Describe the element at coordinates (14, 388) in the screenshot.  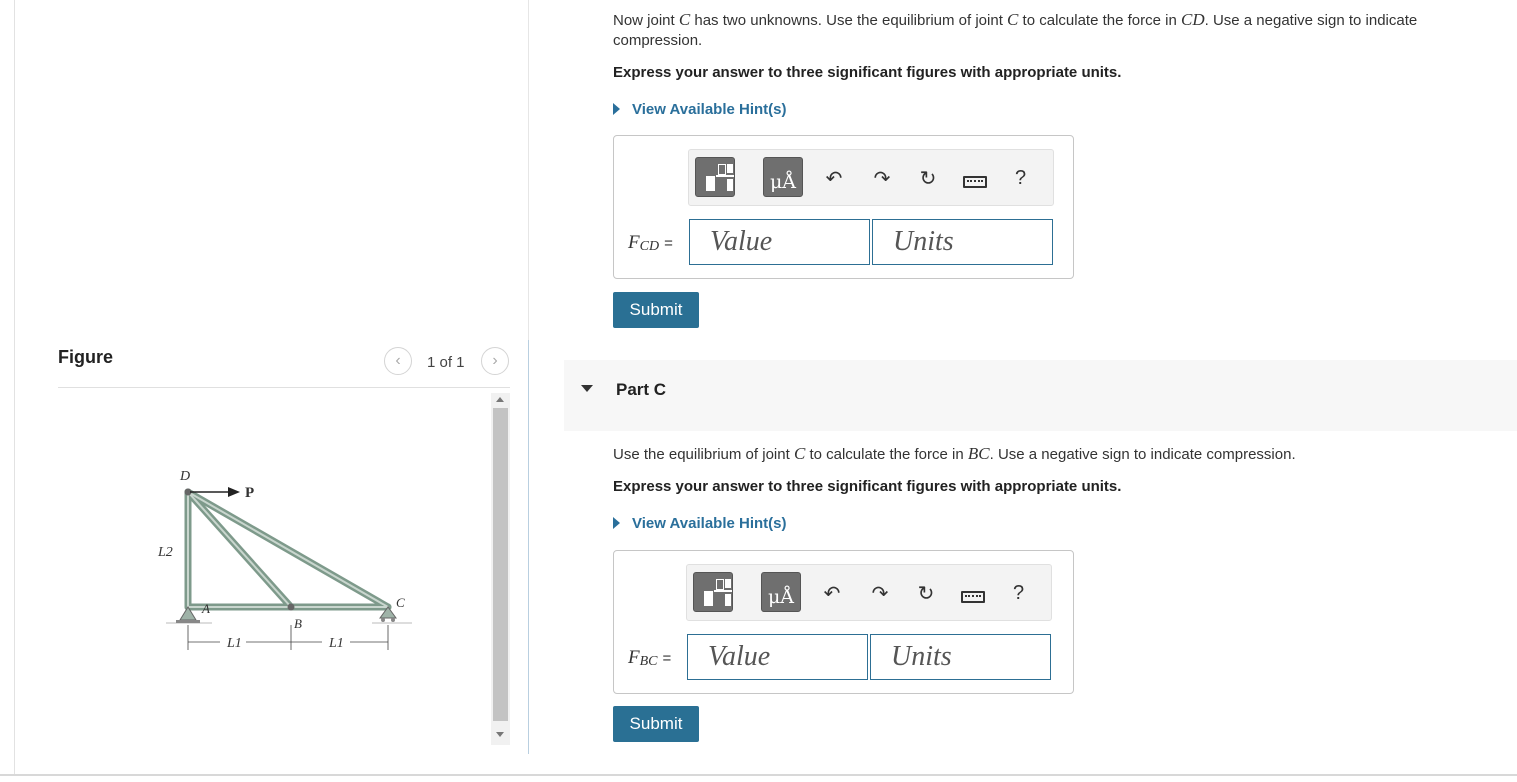
I see `panel-left-border` at that location.